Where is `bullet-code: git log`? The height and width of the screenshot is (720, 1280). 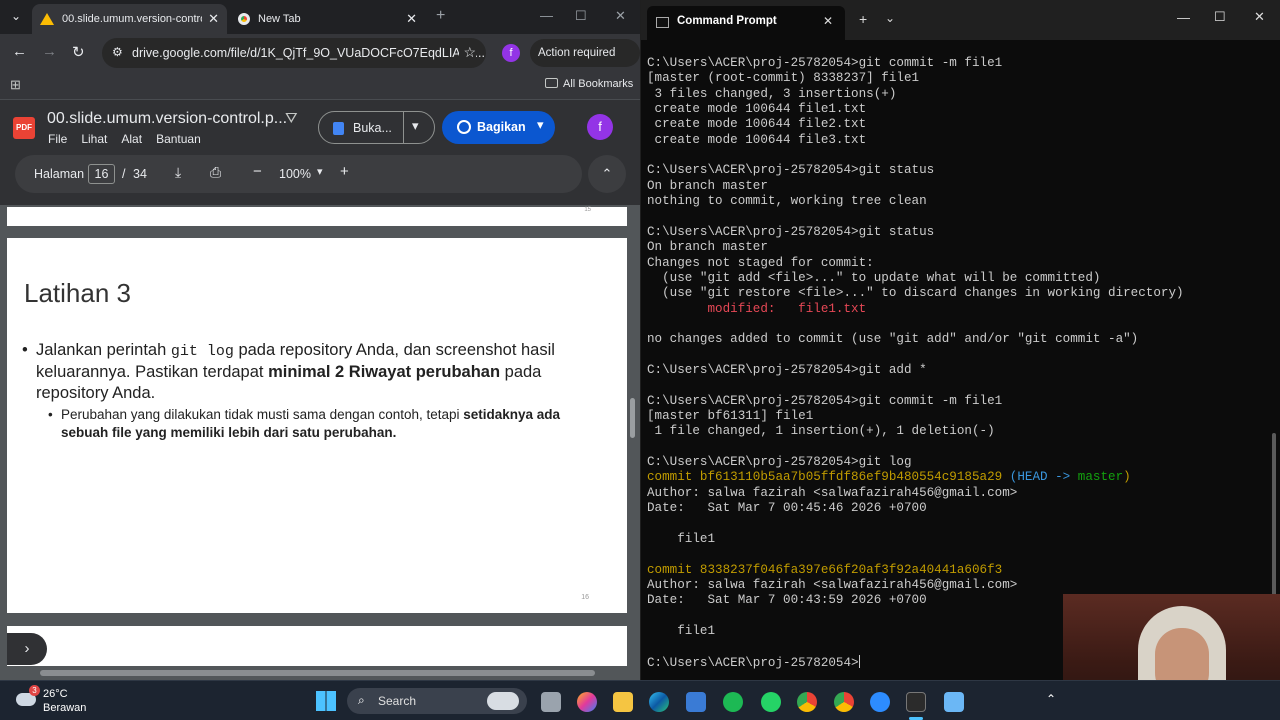 bullet-code: git log is located at coordinates (202, 351).